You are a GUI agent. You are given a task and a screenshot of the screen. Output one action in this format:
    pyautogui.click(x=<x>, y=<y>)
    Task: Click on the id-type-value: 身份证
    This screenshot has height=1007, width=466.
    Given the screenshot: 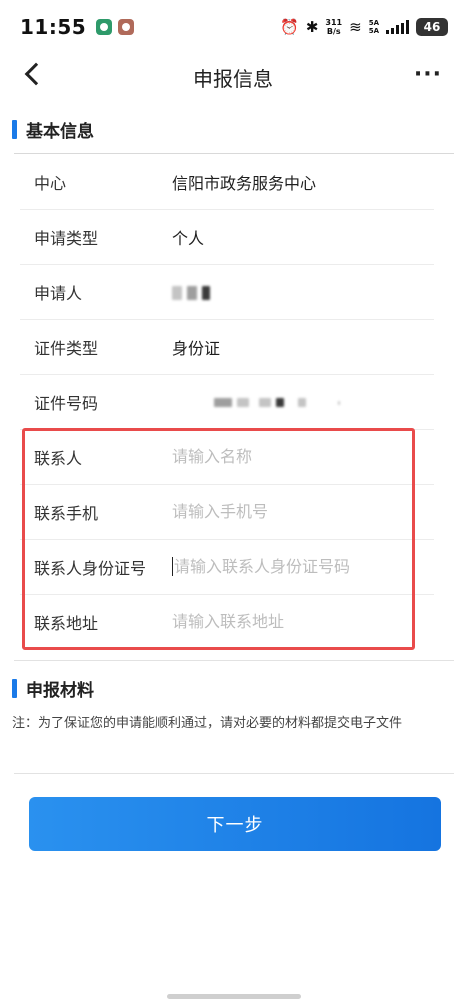 What is the action you would take?
    pyautogui.click(x=196, y=348)
    